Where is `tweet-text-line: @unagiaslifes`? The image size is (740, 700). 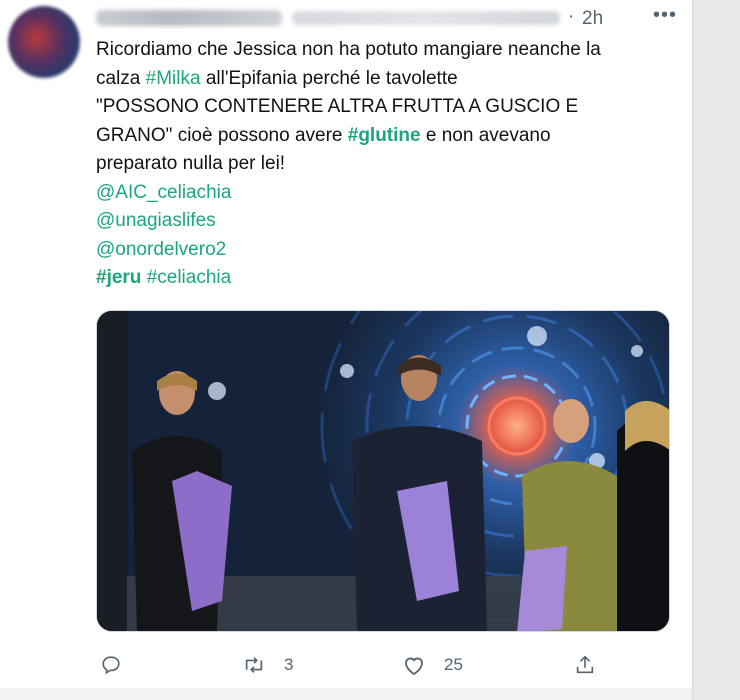 tweet-text-line: @unagiaslifes is located at coordinates (391, 221).